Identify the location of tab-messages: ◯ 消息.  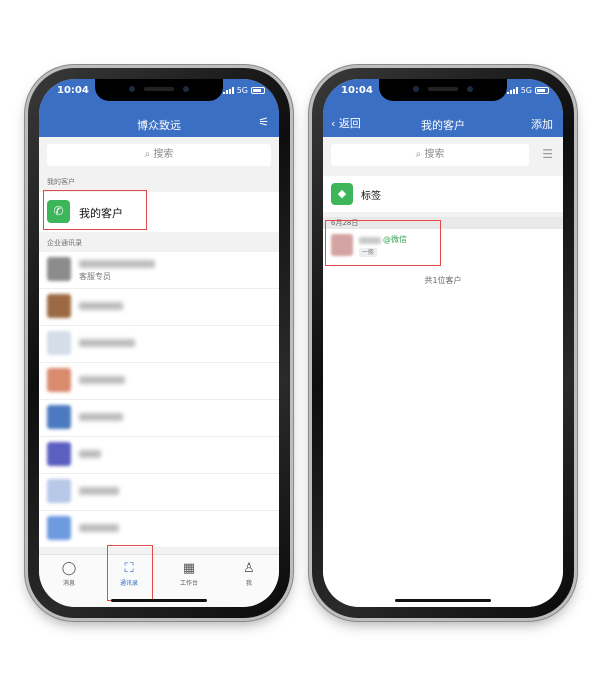
(69, 581).